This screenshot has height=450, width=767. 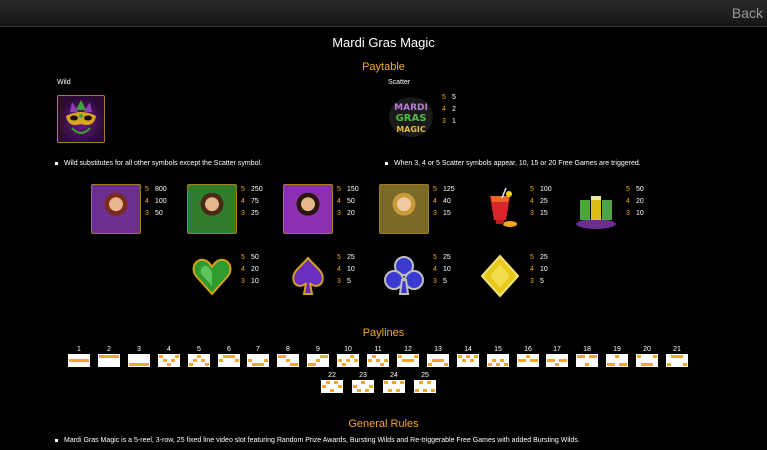 I want to click on svg-text: GRAS, so click(x=411, y=118).